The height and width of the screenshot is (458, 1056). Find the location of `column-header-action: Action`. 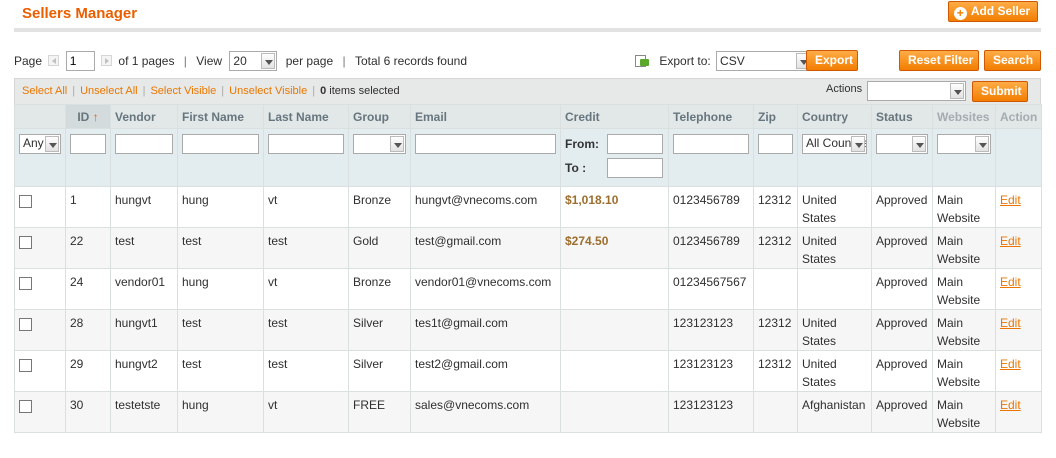

column-header-action: Action is located at coordinates (1018, 116).